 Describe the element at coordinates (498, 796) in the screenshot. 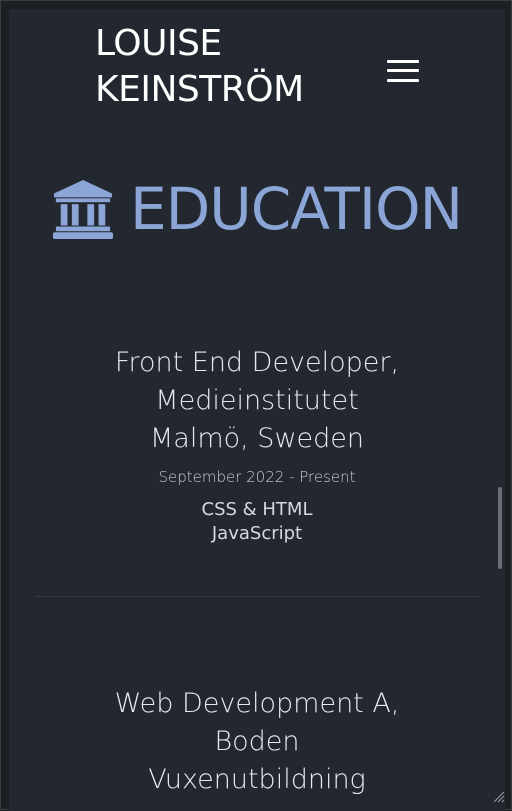

I see `resize-grip-icon` at that location.